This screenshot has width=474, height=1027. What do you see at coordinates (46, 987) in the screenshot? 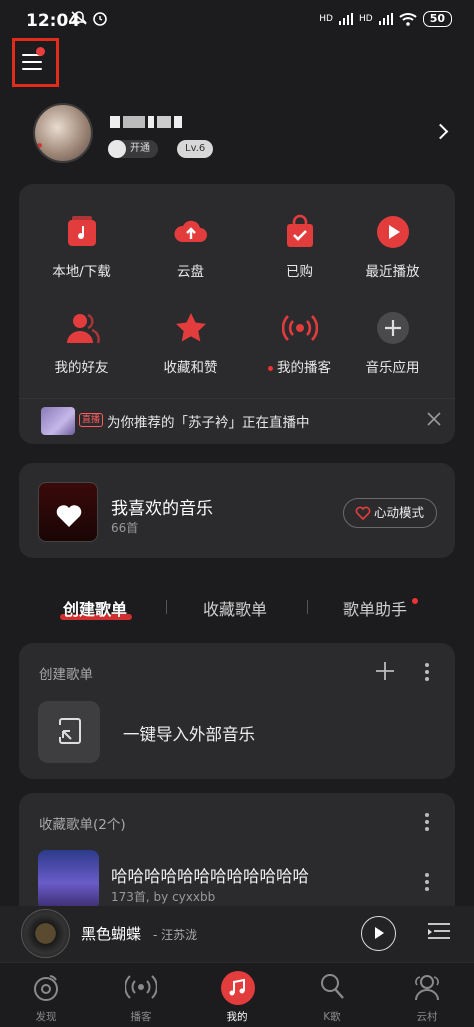
I see `discover-icon` at bounding box center [46, 987].